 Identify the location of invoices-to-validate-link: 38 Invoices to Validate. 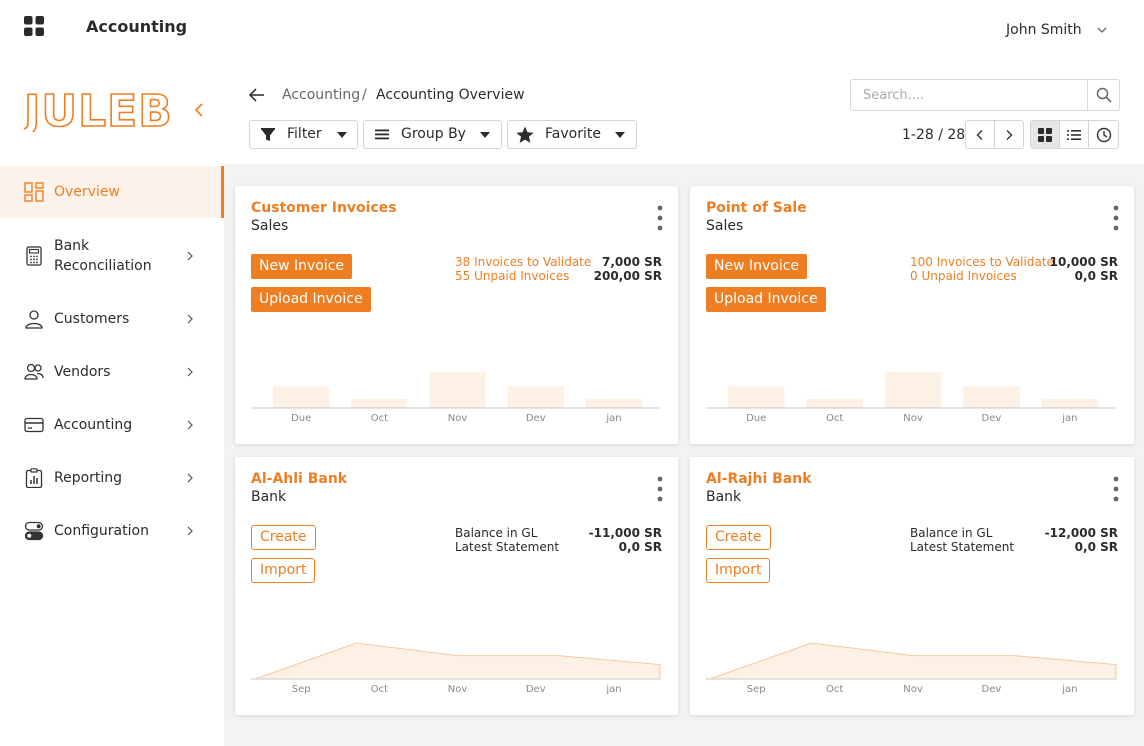
(523, 262).